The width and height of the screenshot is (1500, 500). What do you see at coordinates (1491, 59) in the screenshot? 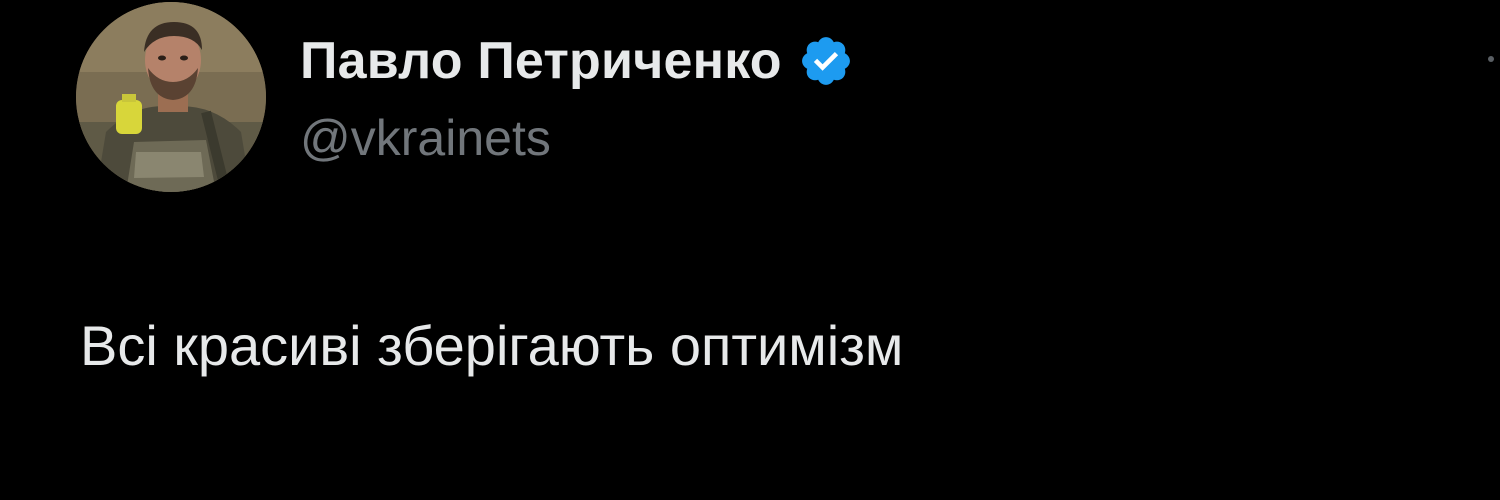
I see `more-options-icon` at bounding box center [1491, 59].